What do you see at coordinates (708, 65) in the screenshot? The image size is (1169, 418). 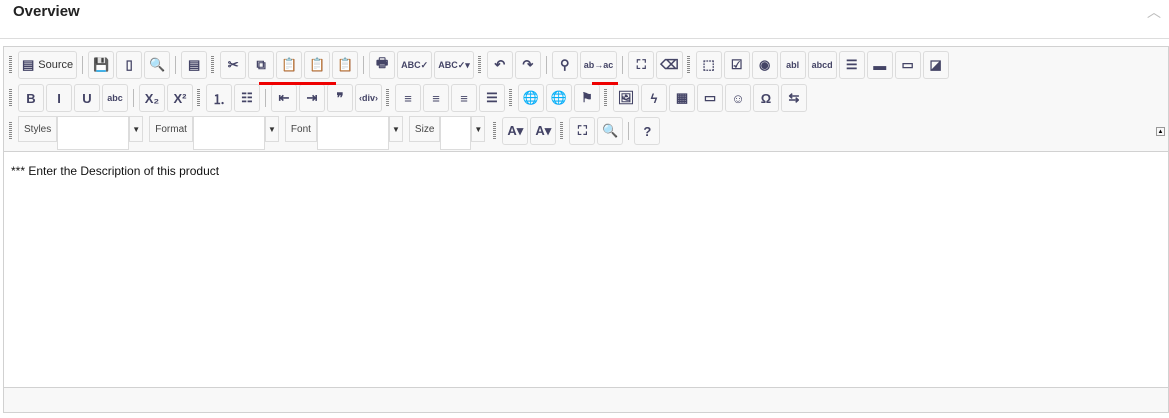 I see `form-button: ⬚` at bounding box center [708, 65].